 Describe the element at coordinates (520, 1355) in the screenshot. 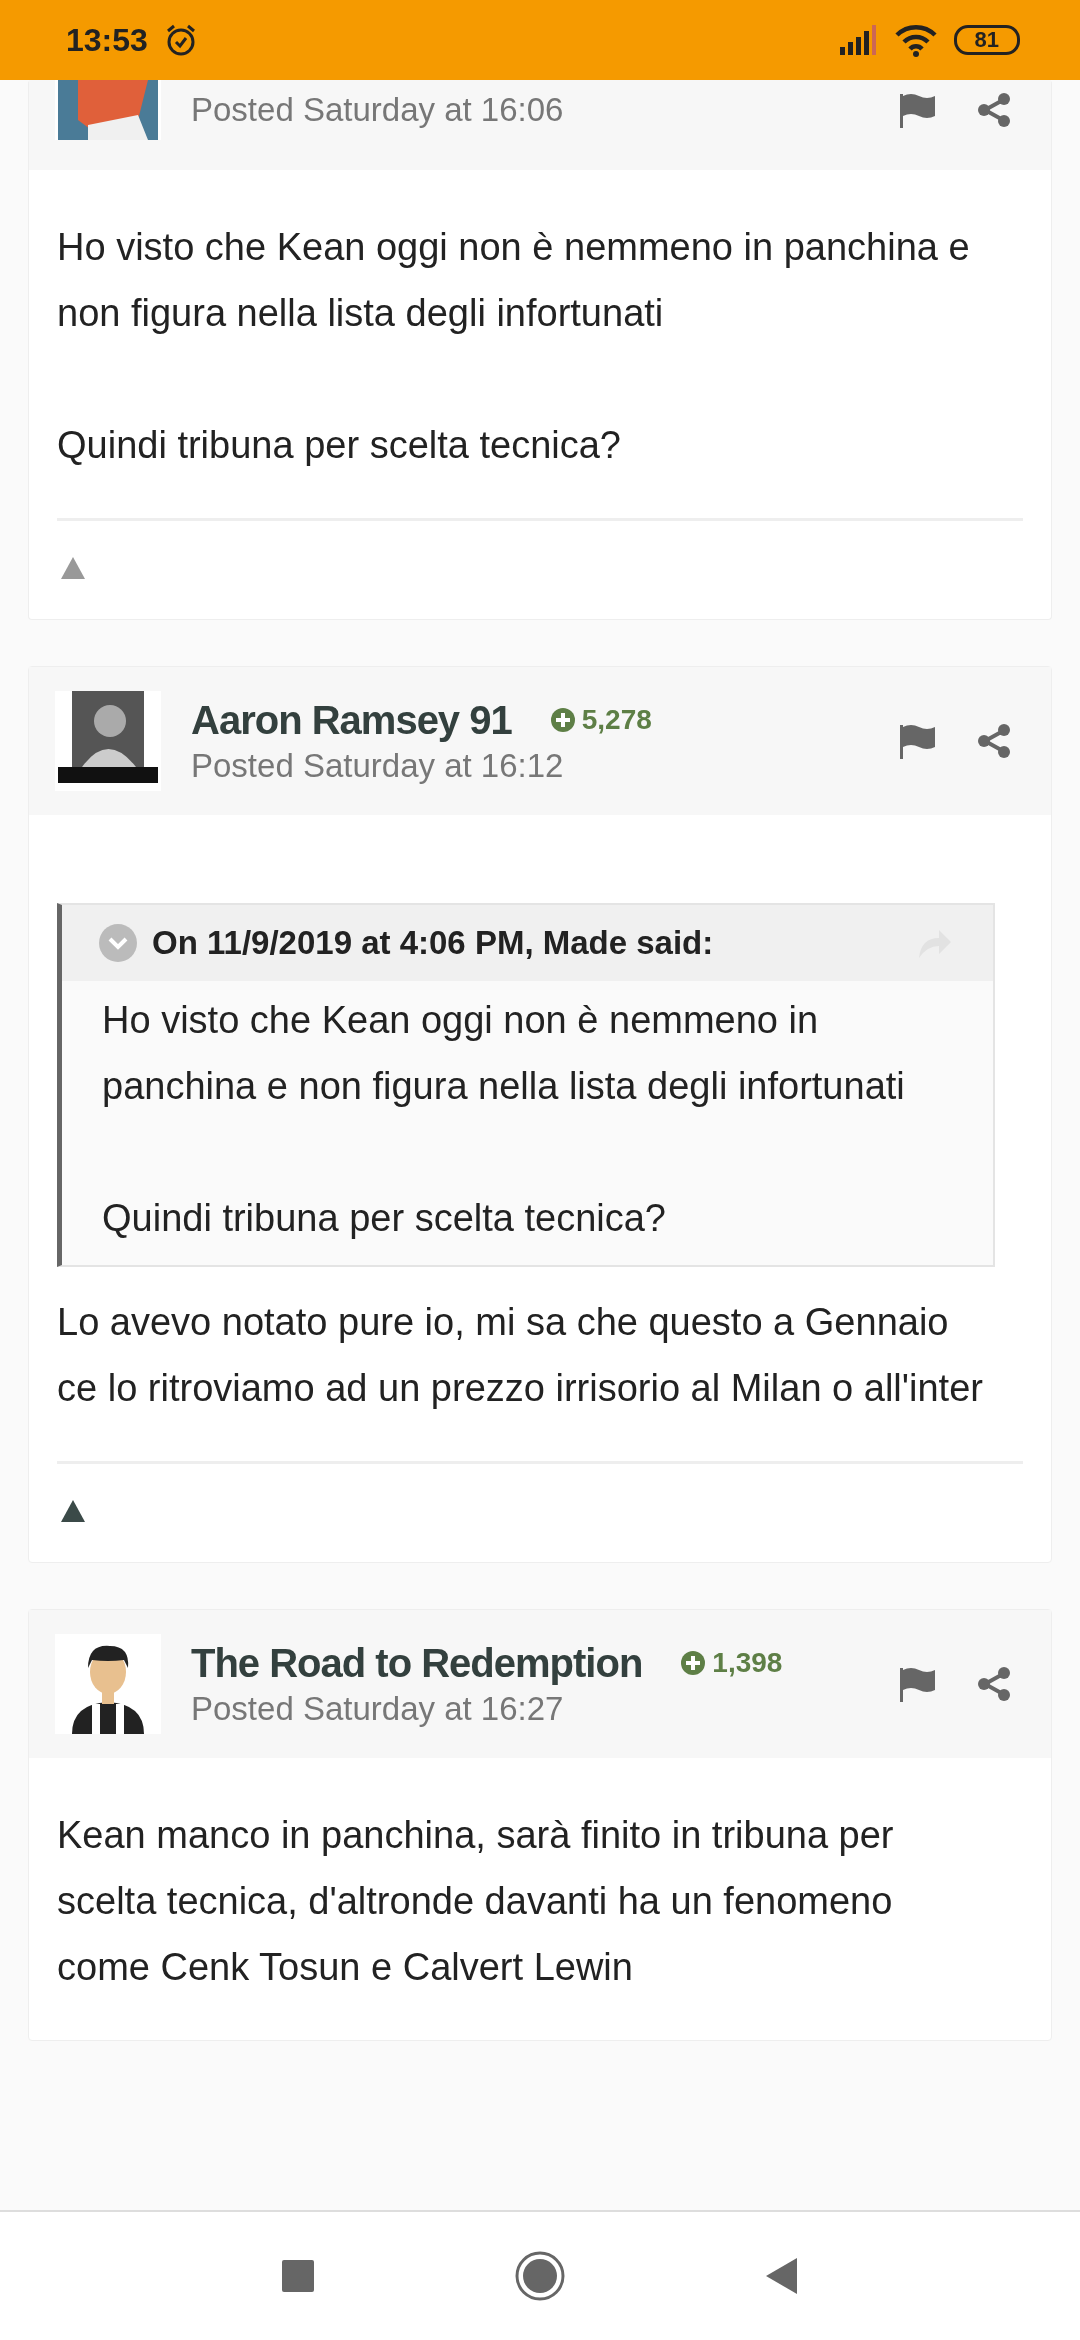

I see `post-text: Lo avevo notato pure io, mi sa che questo a Gennaio ce lo ritroviamo ad un prezzo irrisorio al Milan o all'inter` at that location.